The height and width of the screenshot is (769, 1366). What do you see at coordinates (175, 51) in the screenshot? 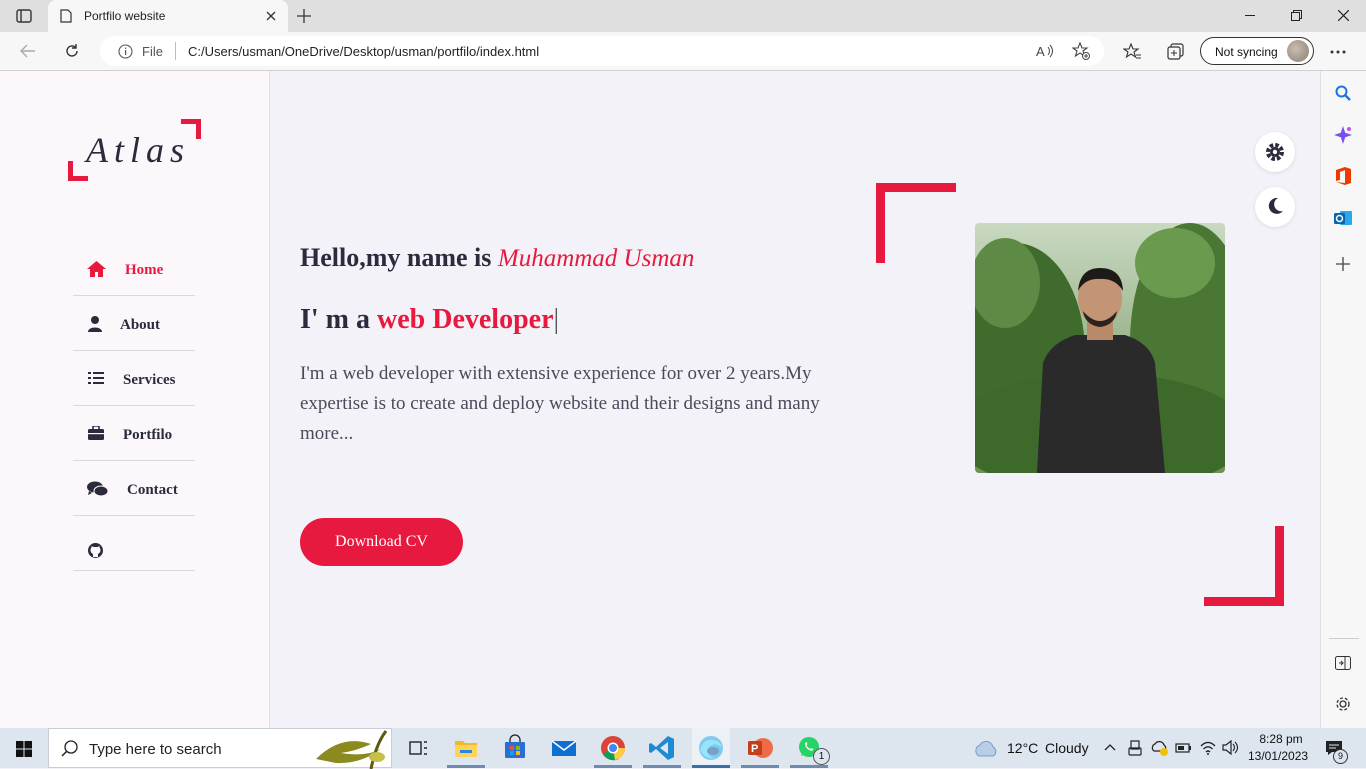
I see `separator` at bounding box center [175, 51].